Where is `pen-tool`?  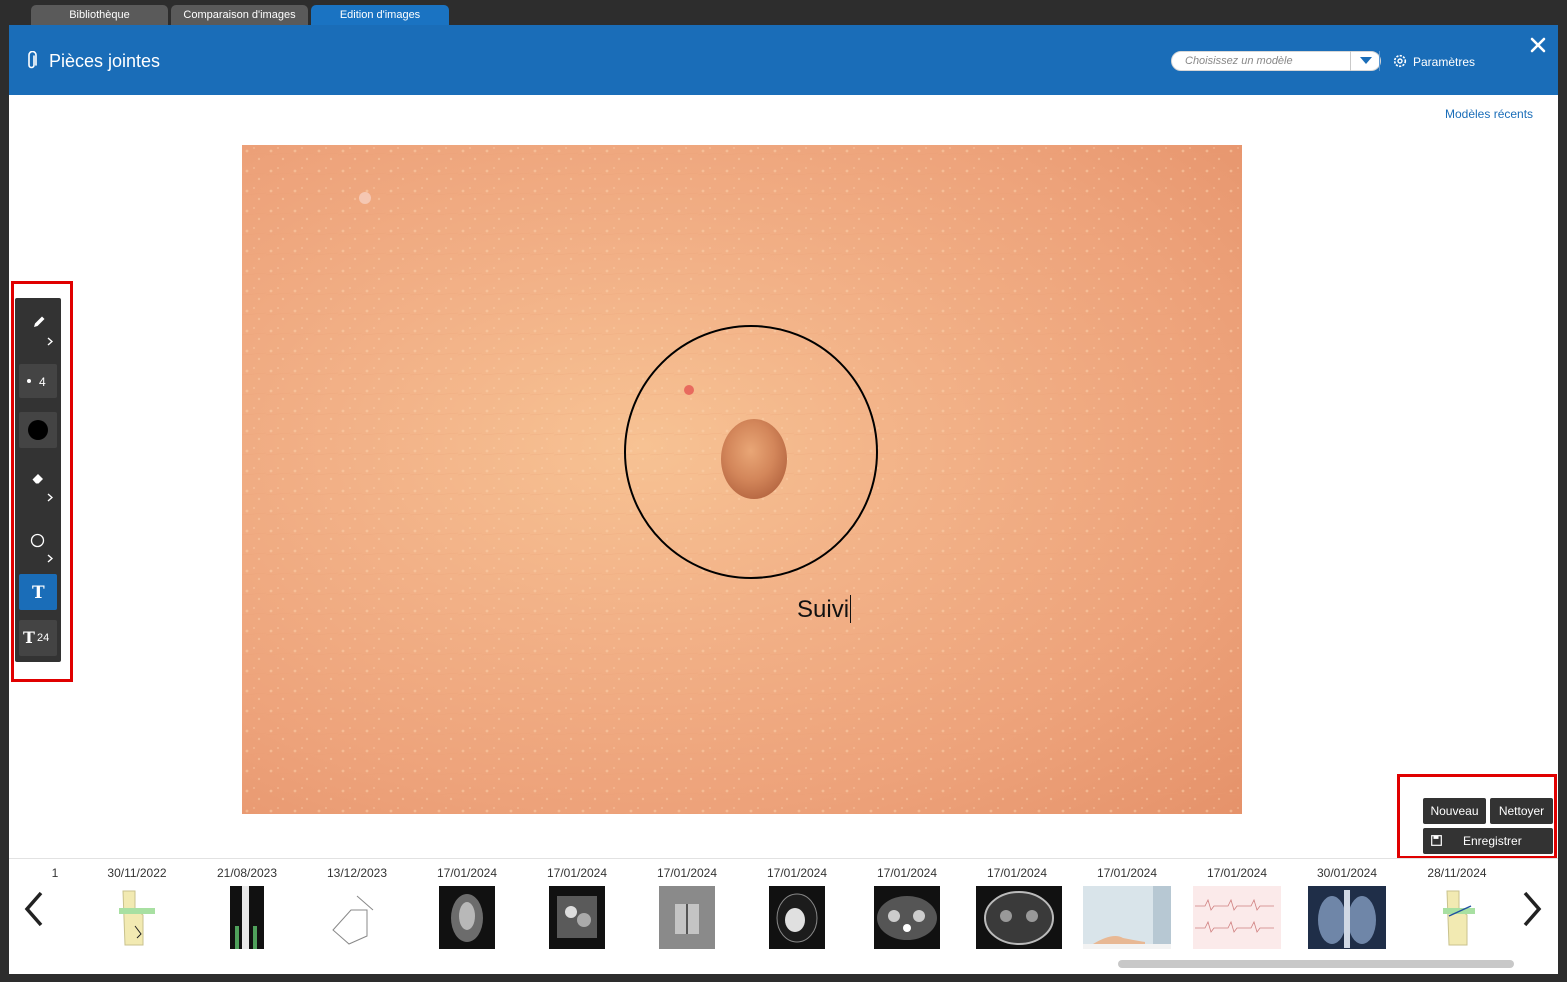
pen-tool is located at coordinates (38, 328).